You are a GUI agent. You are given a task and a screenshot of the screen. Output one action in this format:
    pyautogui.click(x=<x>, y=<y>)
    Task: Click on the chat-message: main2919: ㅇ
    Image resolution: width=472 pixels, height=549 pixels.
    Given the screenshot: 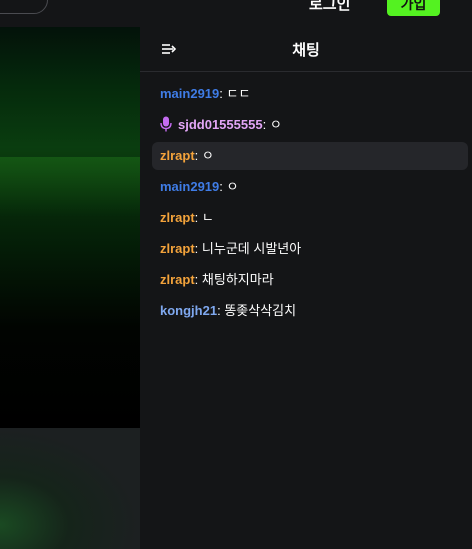 What is the action you would take?
    pyautogui.click(x=310, y=187)
    